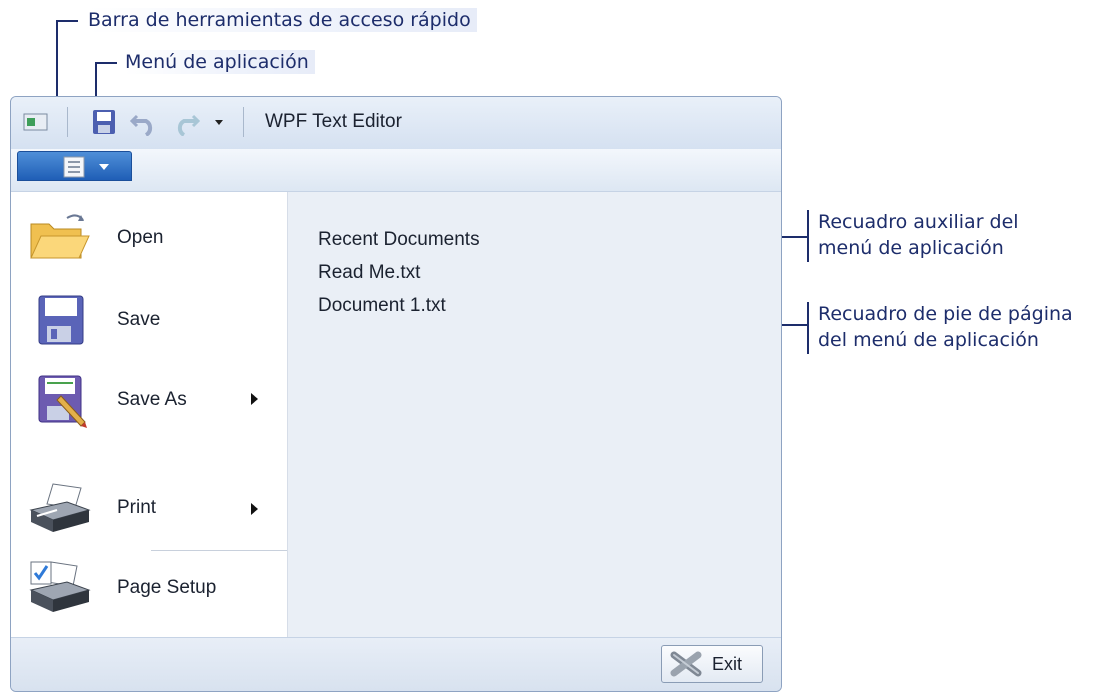  Describe the element at coordinates (140, 237) in the screenshot. I see `menu-label-open: Open` at that location.